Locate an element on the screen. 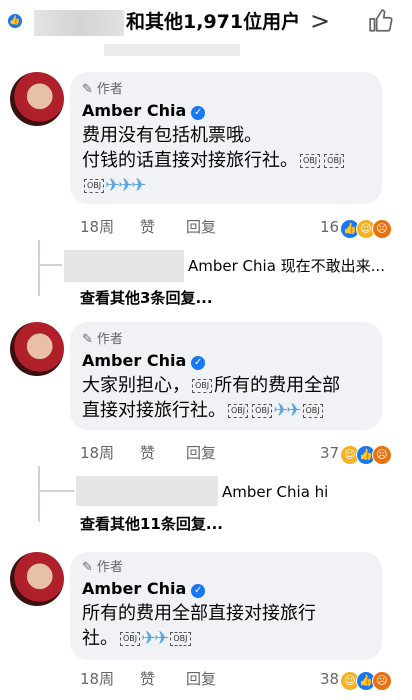 This screenshot has width=412, height=700. reply-preview: Amber Chia hi is located at coordinates (275, 492).